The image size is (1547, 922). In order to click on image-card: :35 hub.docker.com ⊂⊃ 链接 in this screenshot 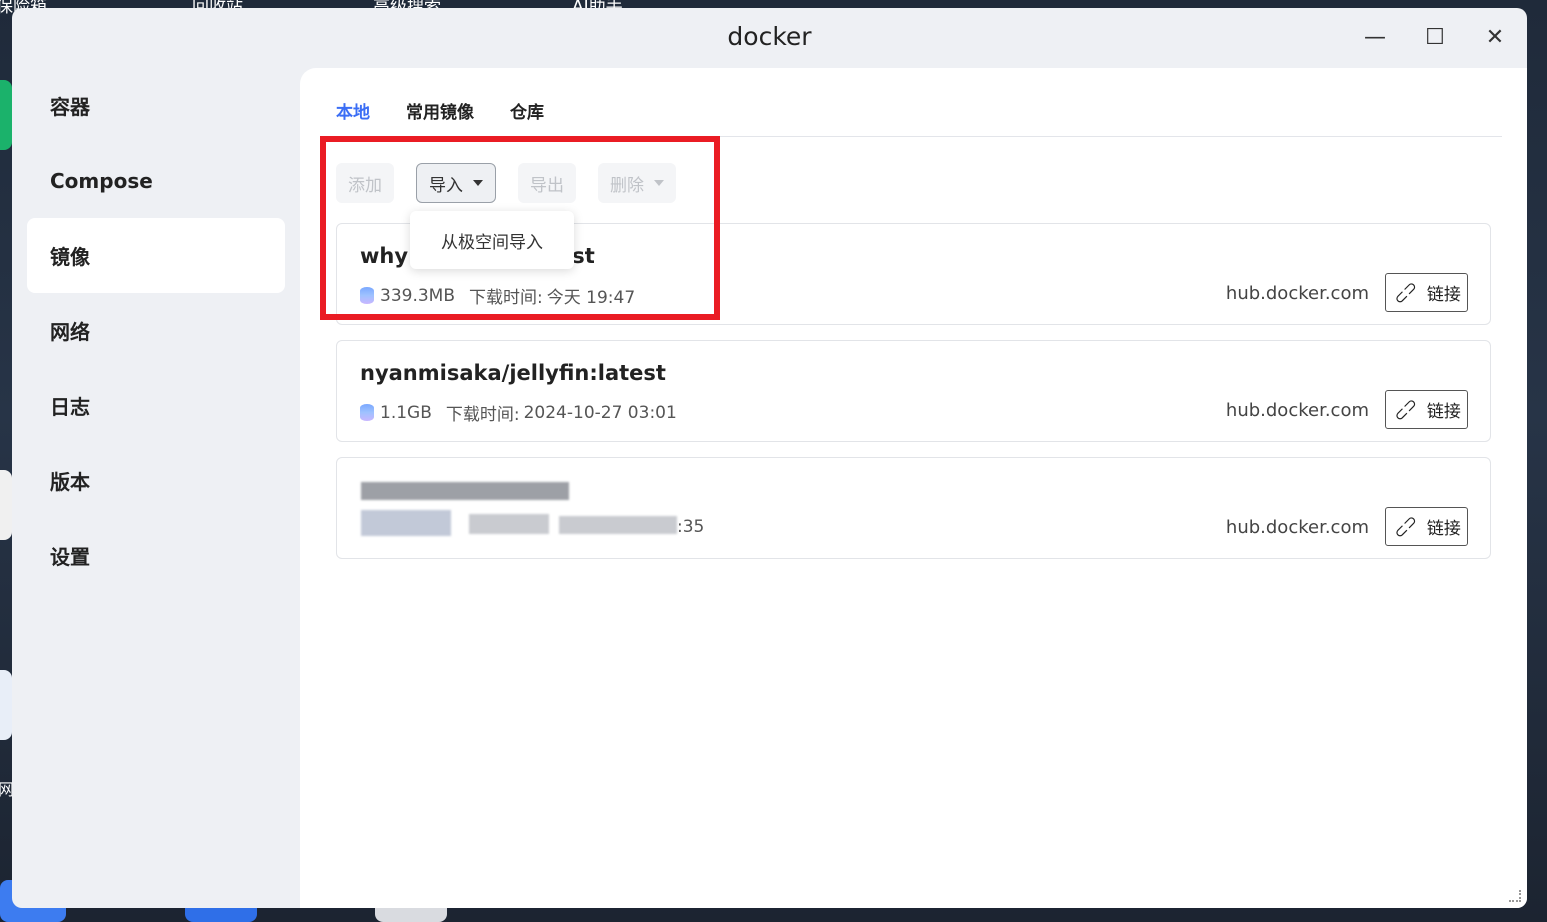, I will do `click(913, 508)`.